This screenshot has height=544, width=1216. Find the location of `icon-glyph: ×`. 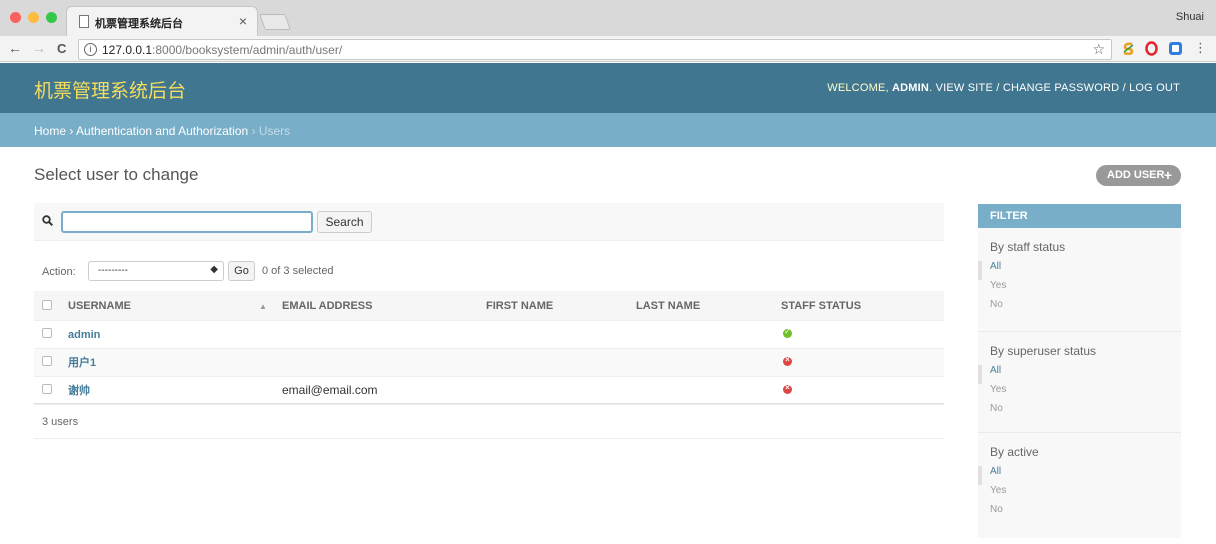

icon-glyph: × is located at coordinates (787, 359).